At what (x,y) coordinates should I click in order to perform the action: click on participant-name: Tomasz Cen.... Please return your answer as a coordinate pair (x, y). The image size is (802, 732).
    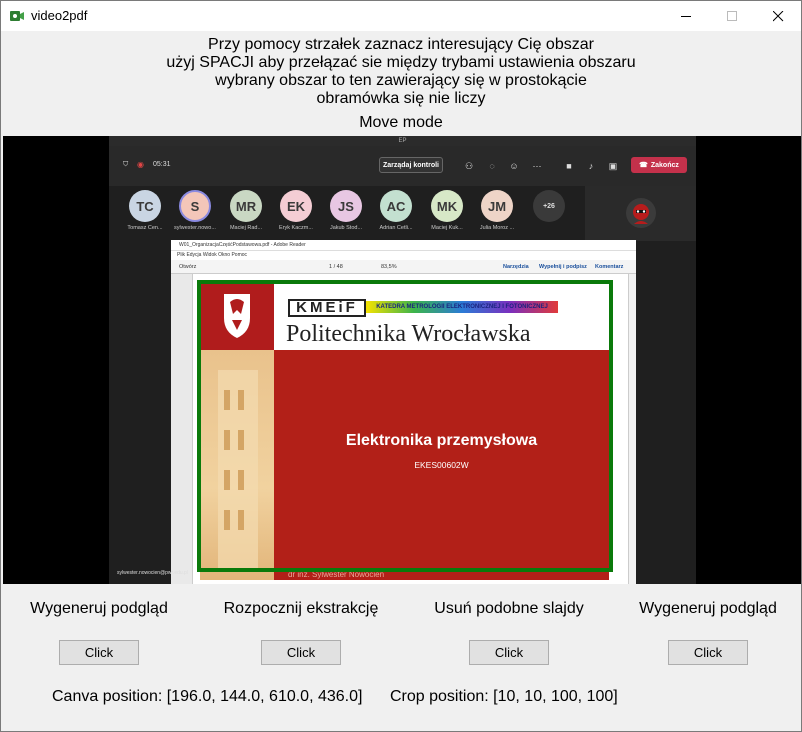
    Looking at the image, I should click on (145, 228).